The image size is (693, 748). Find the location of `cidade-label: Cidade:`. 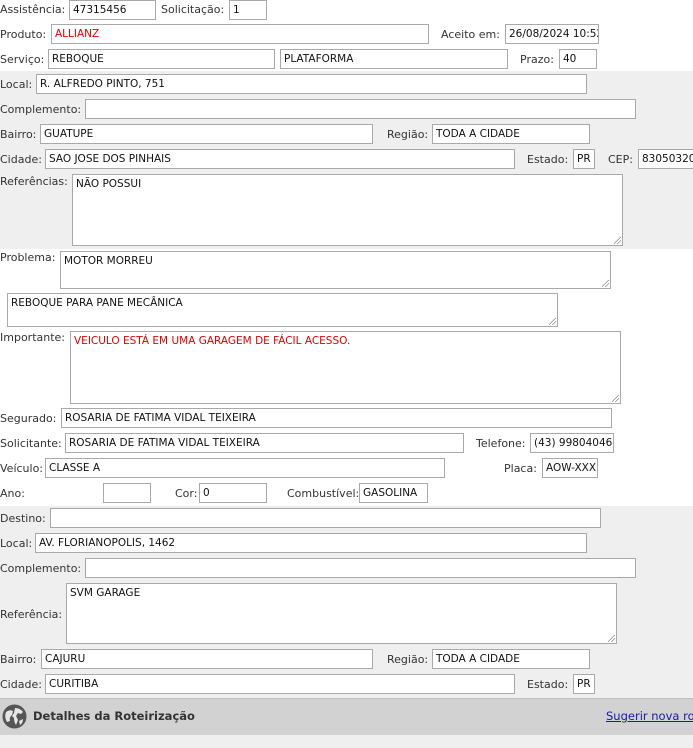

cidade-label: Cidade: is located at coordinates (21, 159).